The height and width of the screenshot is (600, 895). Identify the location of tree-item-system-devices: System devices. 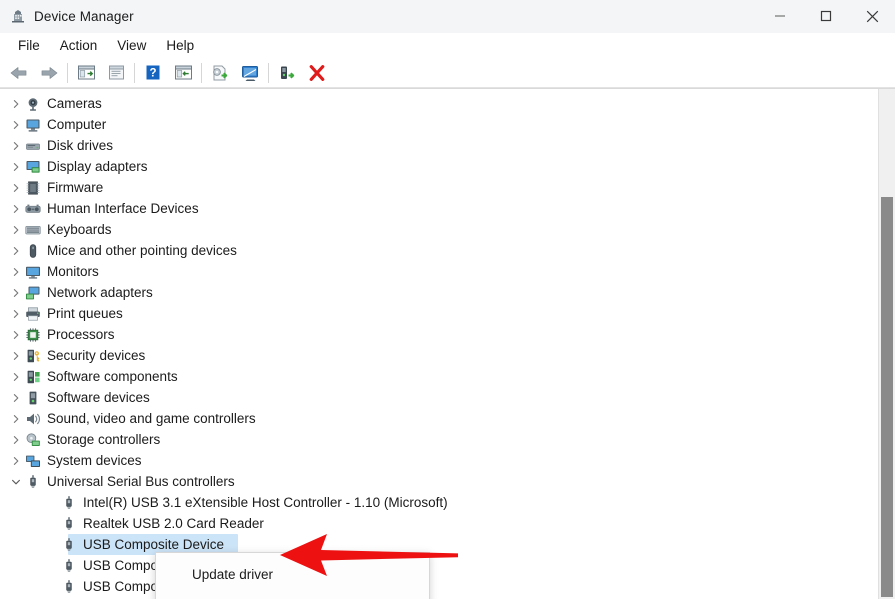
(439, 460).